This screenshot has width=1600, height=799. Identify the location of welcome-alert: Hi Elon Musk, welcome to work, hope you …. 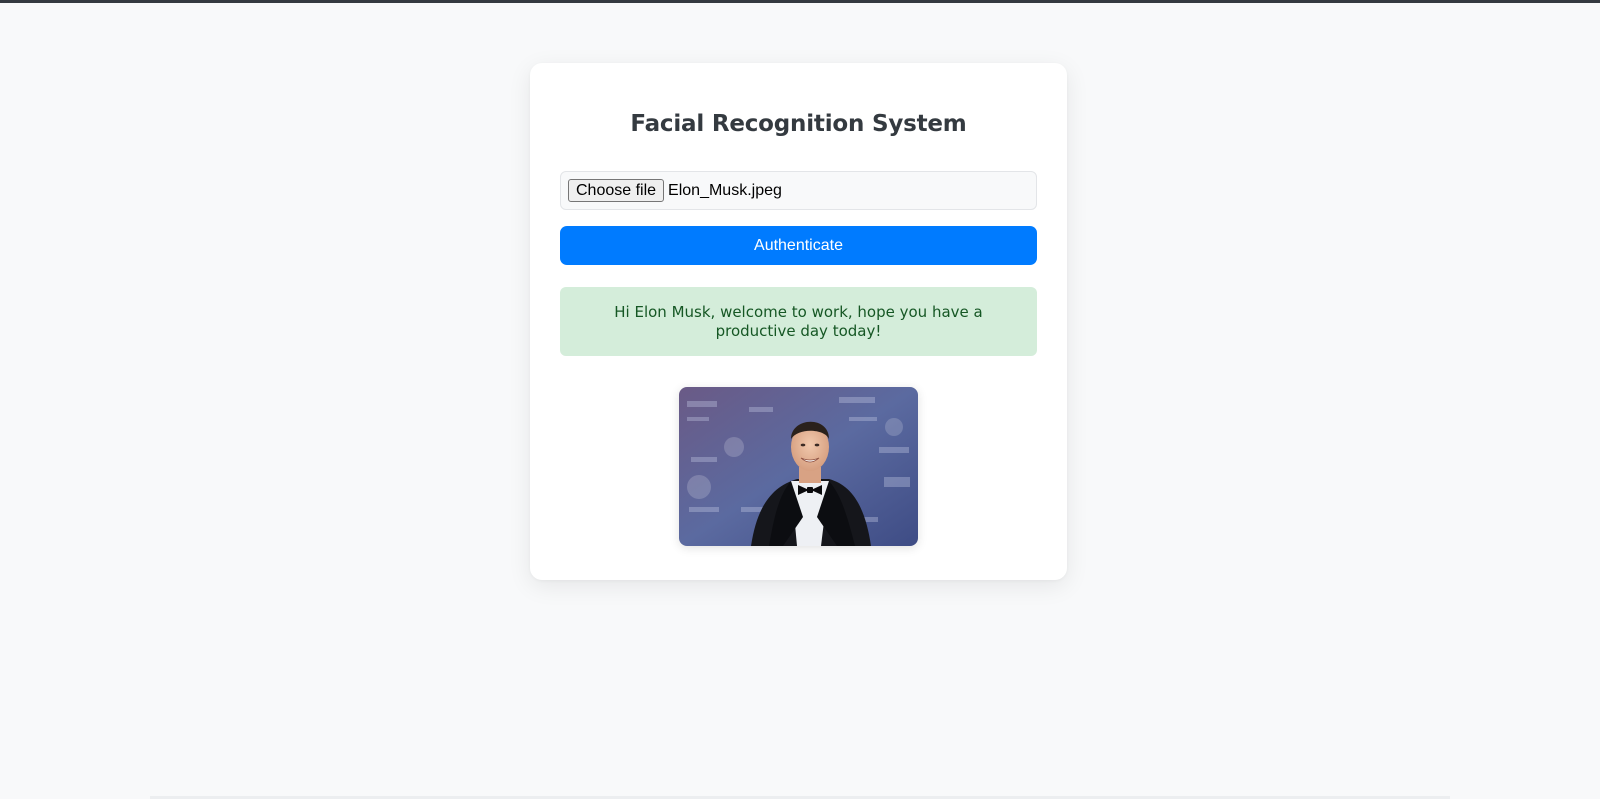
(798, 321).